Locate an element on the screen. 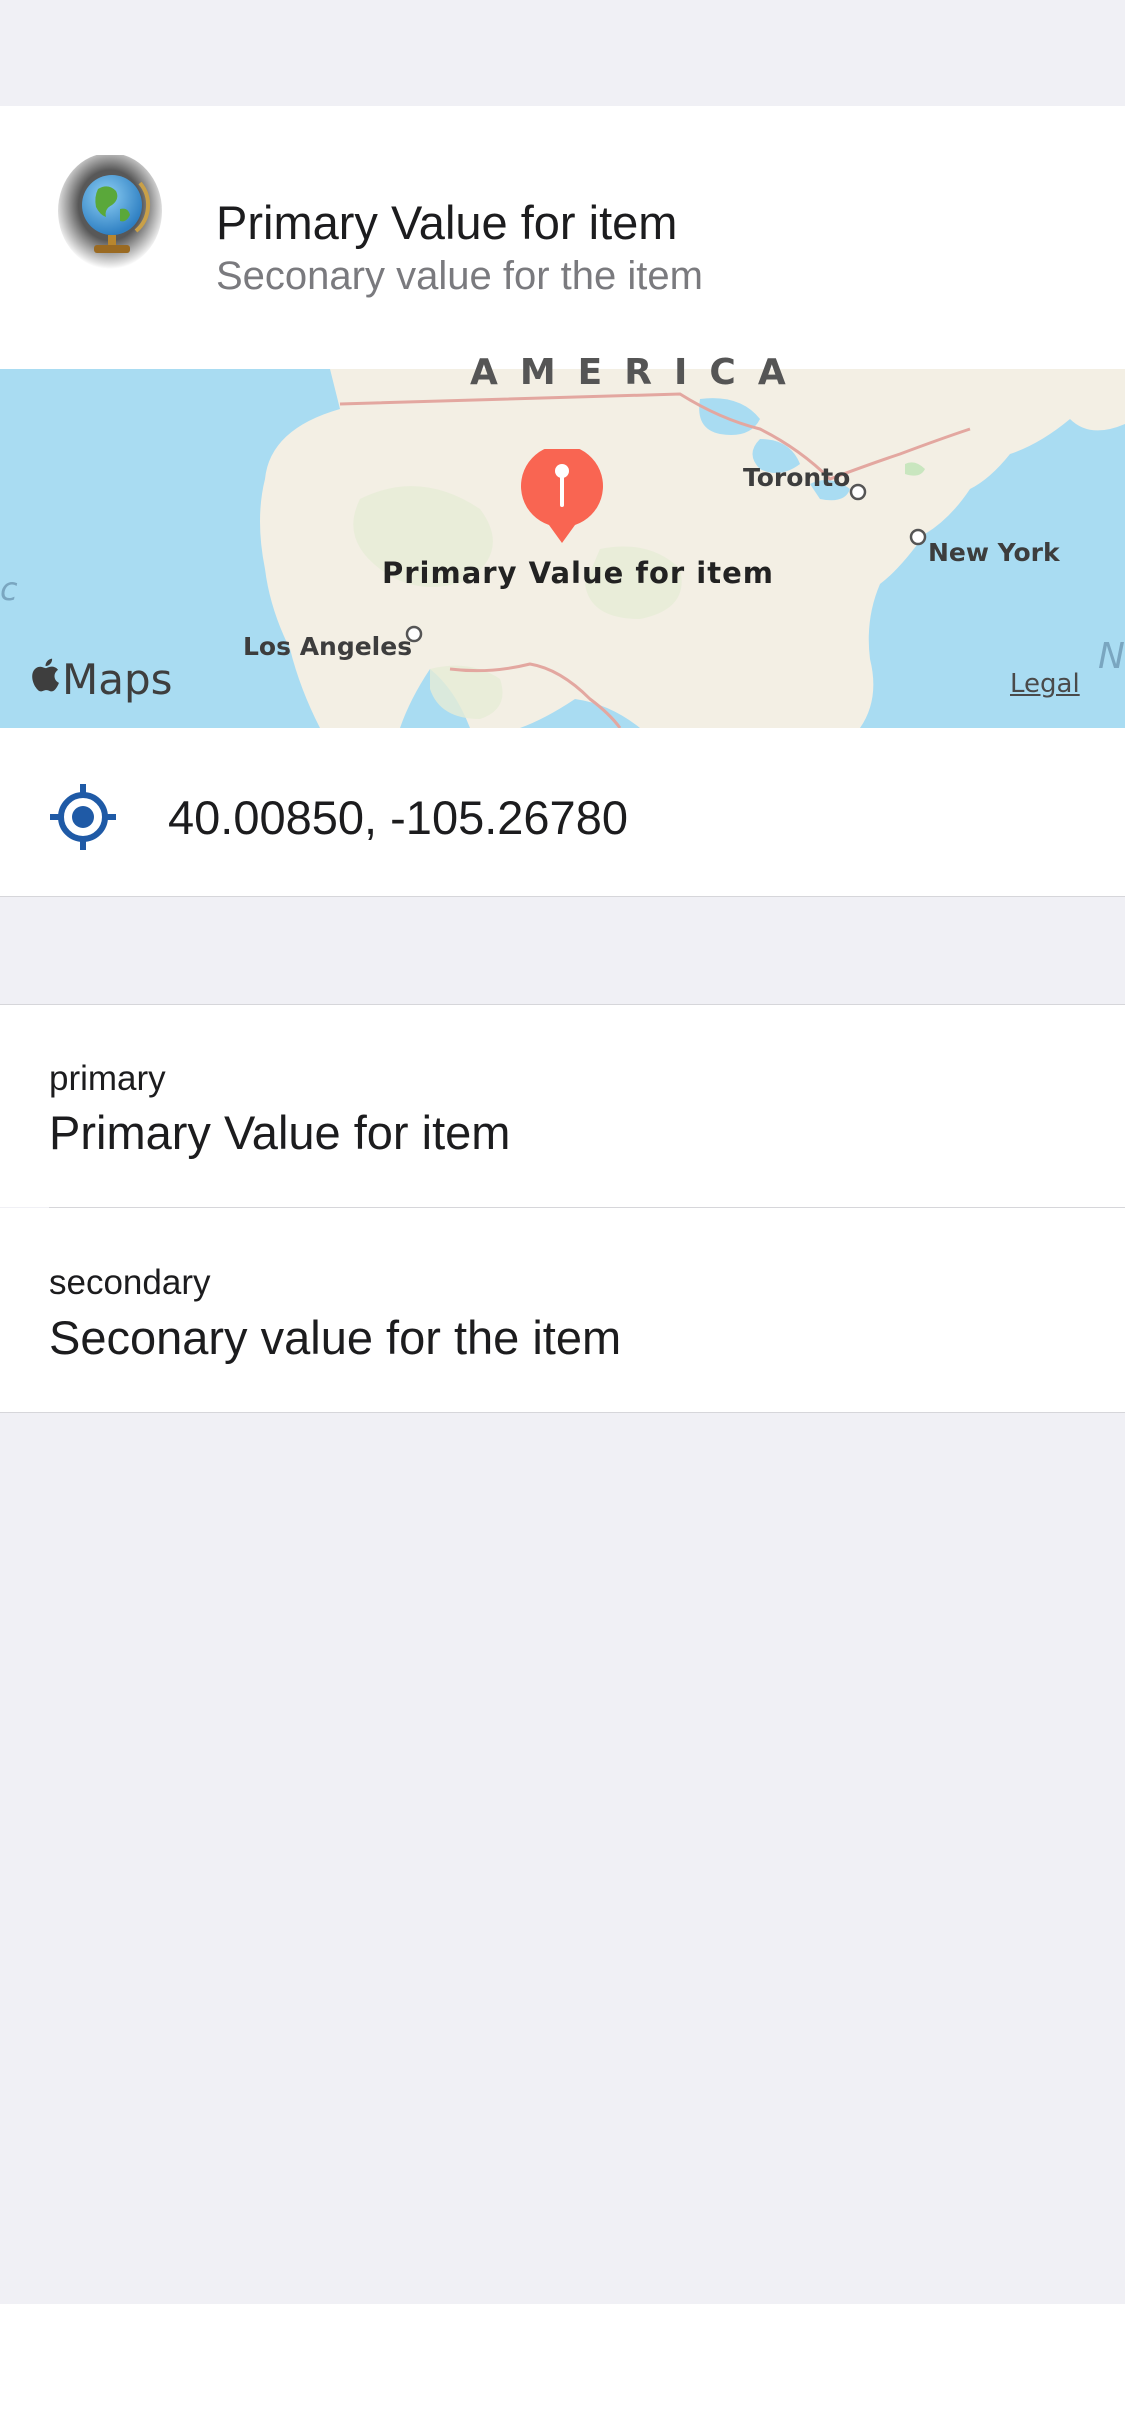  map-city-new-york: New York is located at coordinates (994, 552).